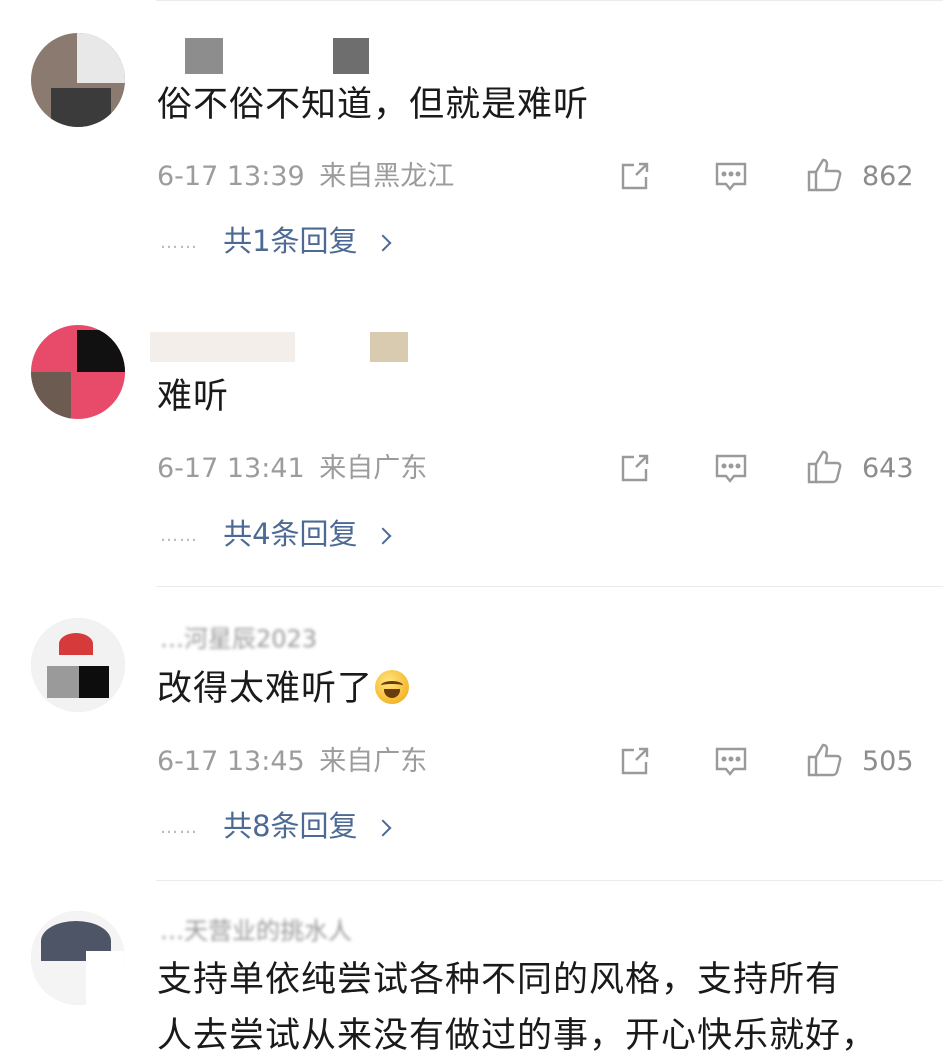 This screenshot has height=1064, width=943. I want to click on view-replies-link: 共1条回复, so click(290, 241).